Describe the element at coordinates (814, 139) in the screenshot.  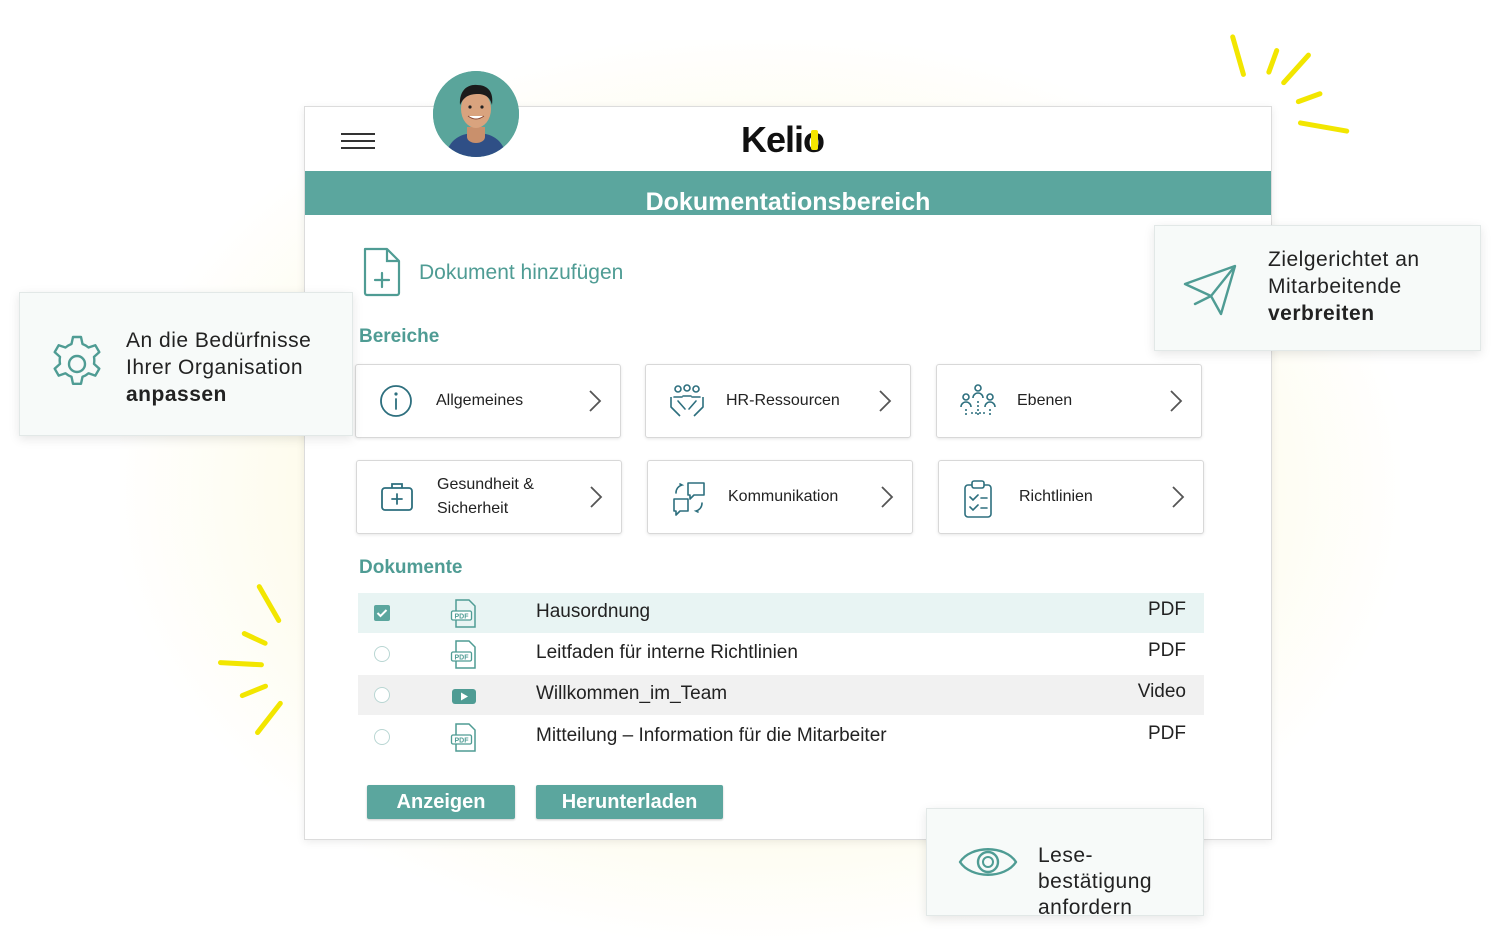
I see `logo-accent: o` at that location.